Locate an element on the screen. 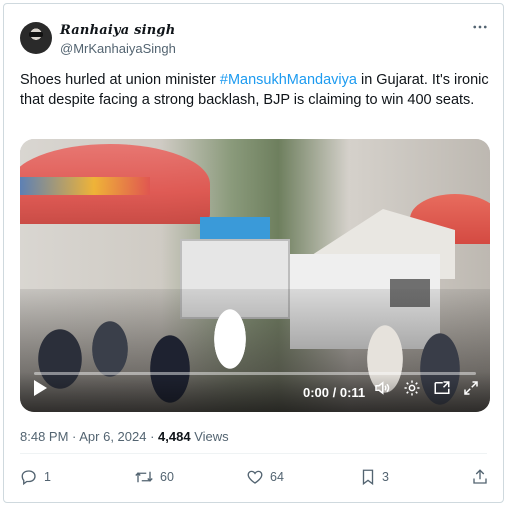  reply-icon is located at coordinates (29, 477).